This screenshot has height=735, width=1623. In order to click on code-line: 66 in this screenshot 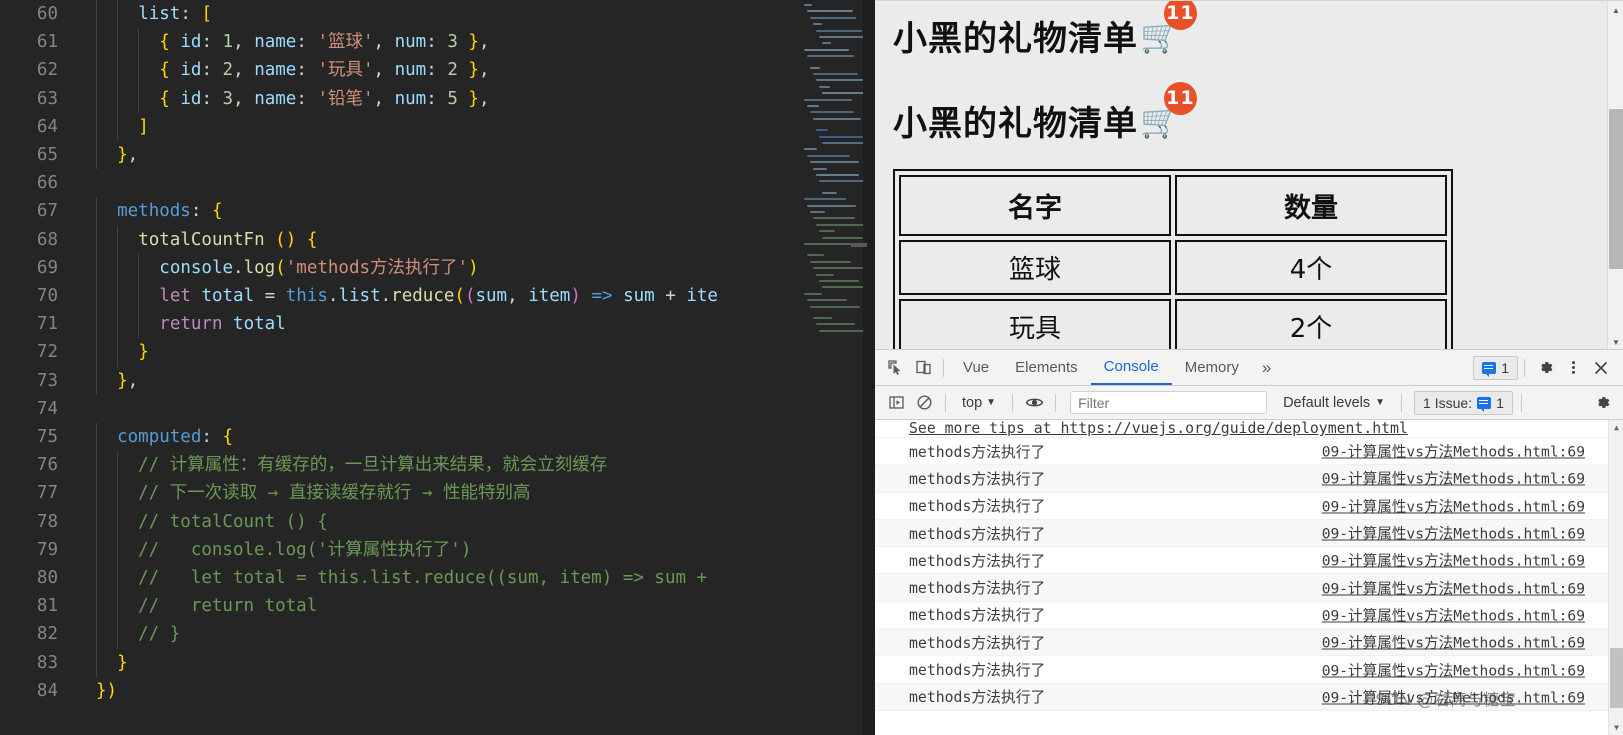, I will do `click(400, 183)`.